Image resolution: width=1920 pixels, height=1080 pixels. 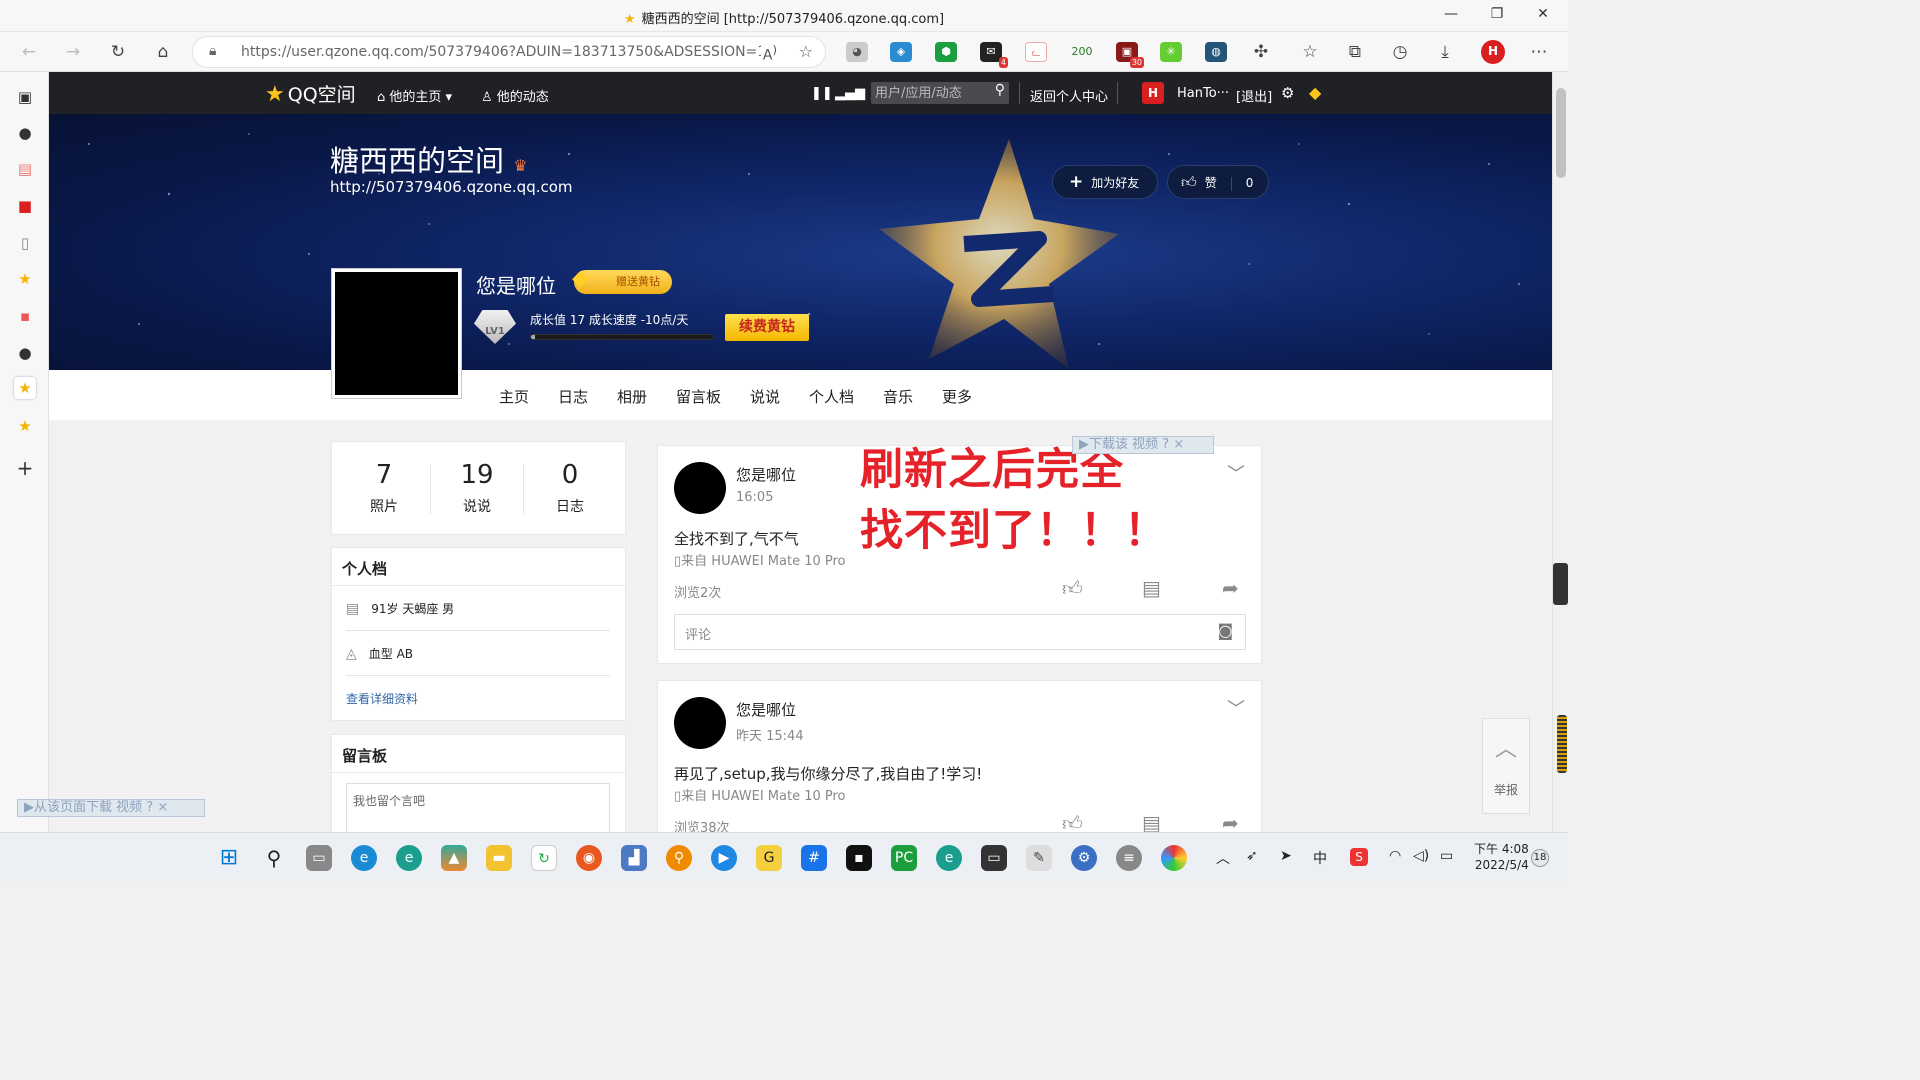 What do you see at coordinates (767, 327) in the screenshot?
I see `renew-vip-button: 续费黄钻` at bounding box center [767, 327].